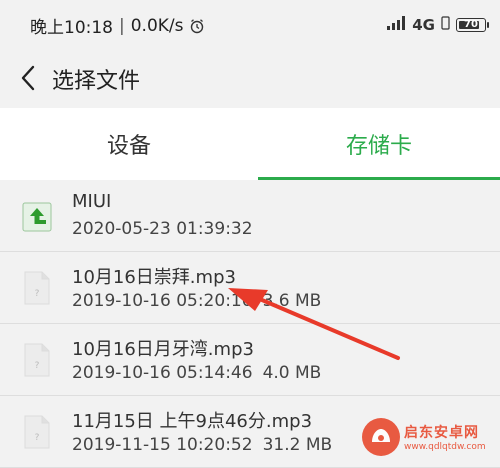 Image resolution: width=500 pixels, height=468 pixels. I want to click on title-bar: 选择文件, so click(250, 78).